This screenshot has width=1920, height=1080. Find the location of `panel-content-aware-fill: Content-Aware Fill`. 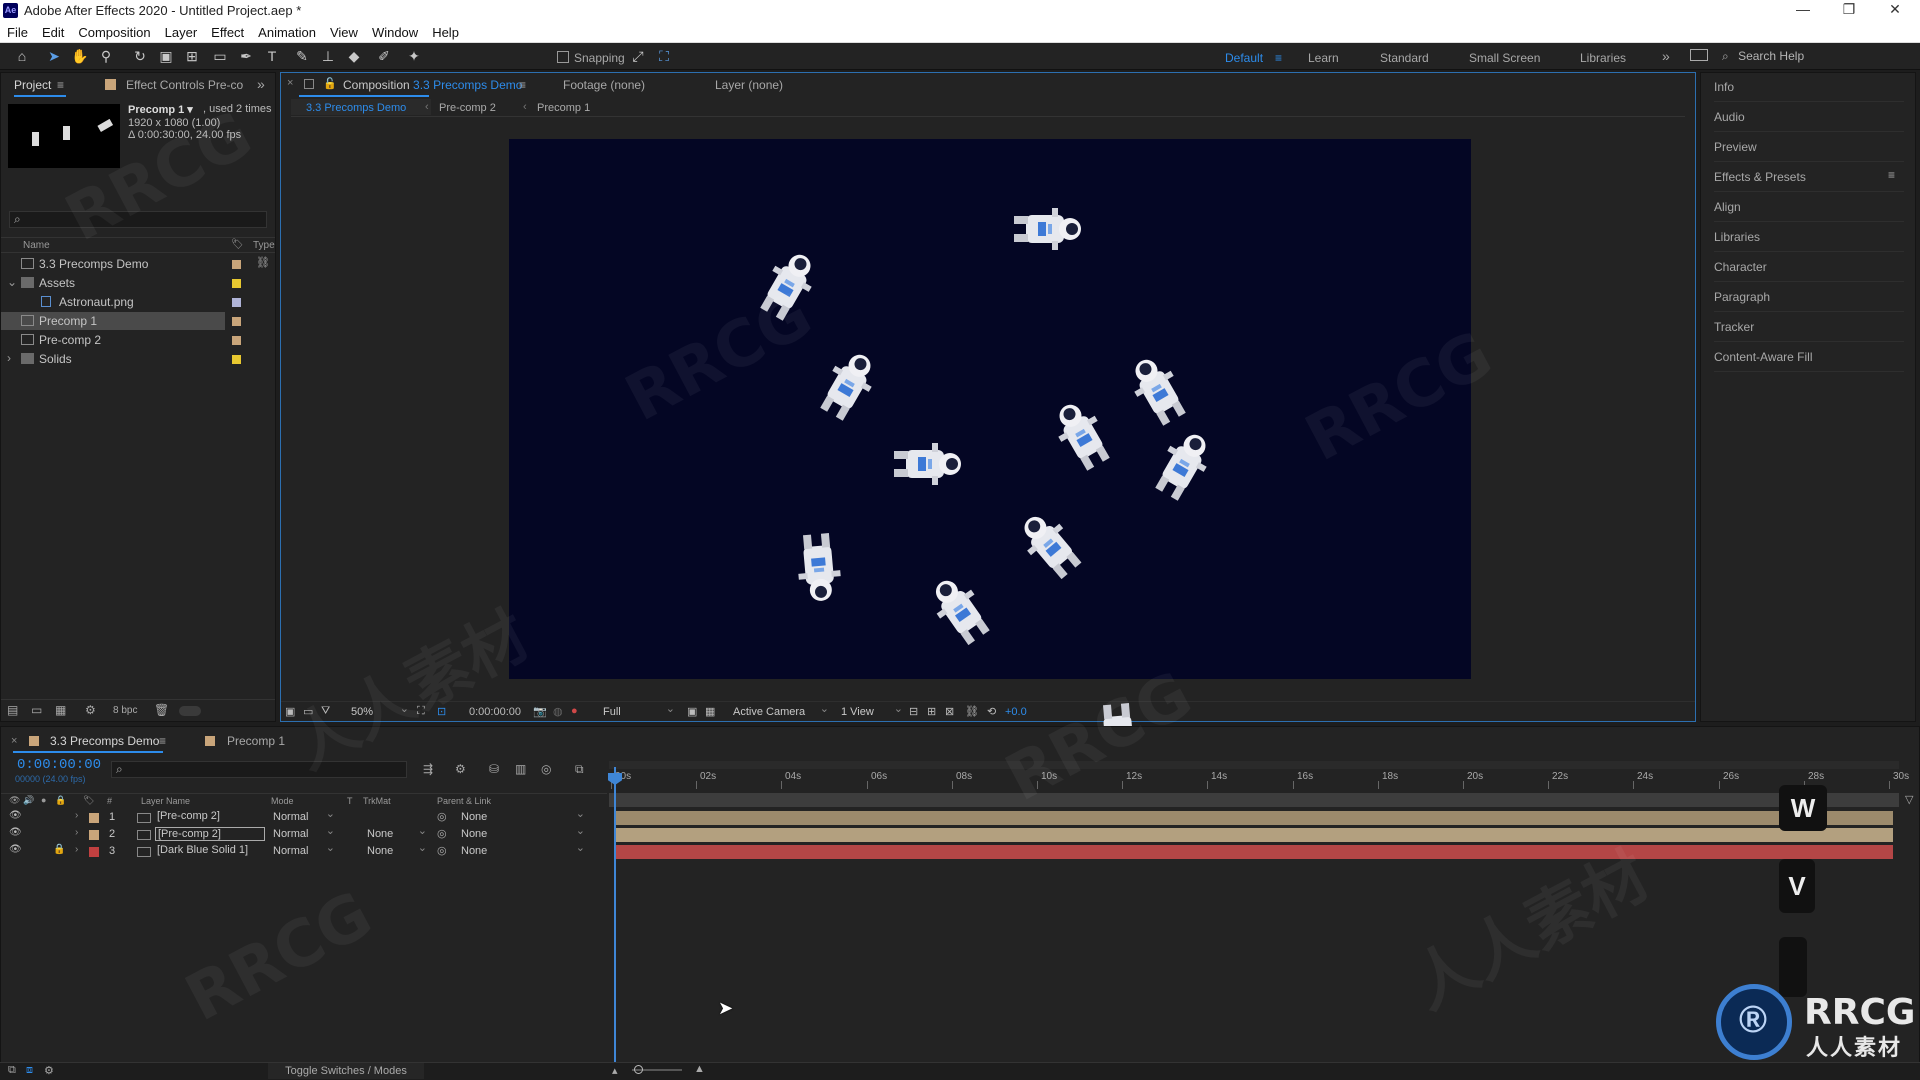

panel-content-aware-fill: Content-Aware Fill is located at coordinates (1809, 357).